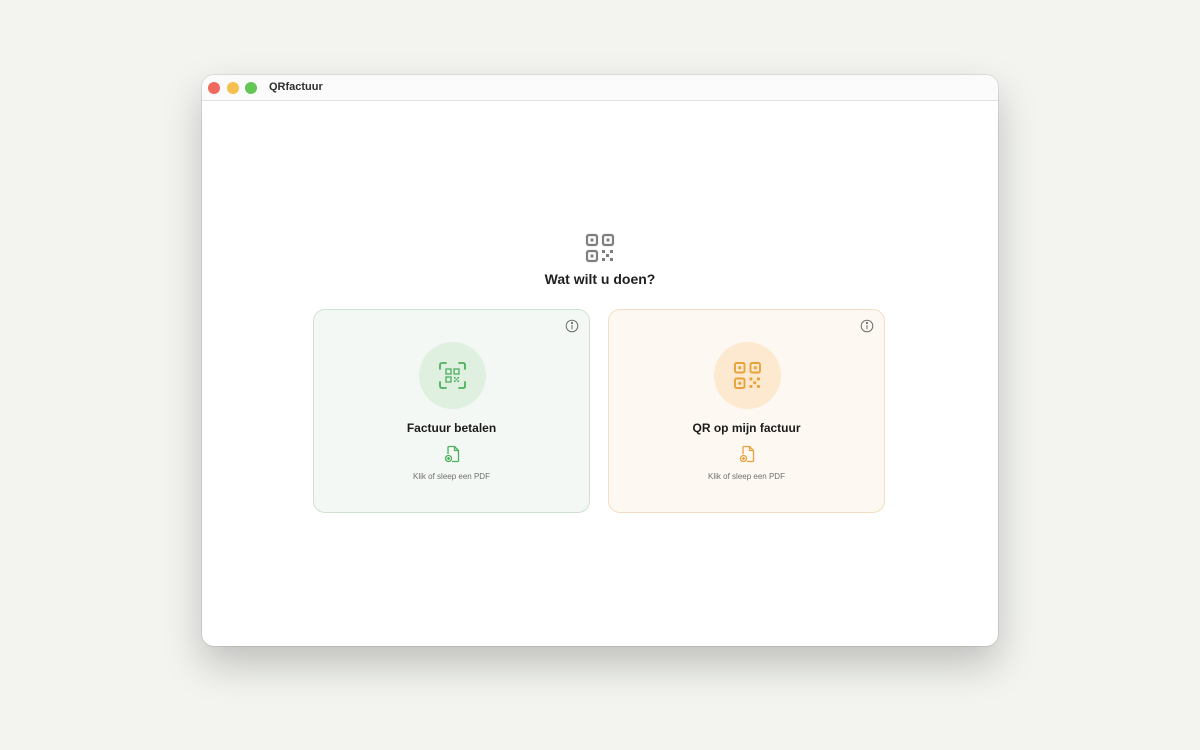  What do you see at coordinates (251, 88) in the screenshot?
I see `maximize-window-button` at bounding box center [251, 88].